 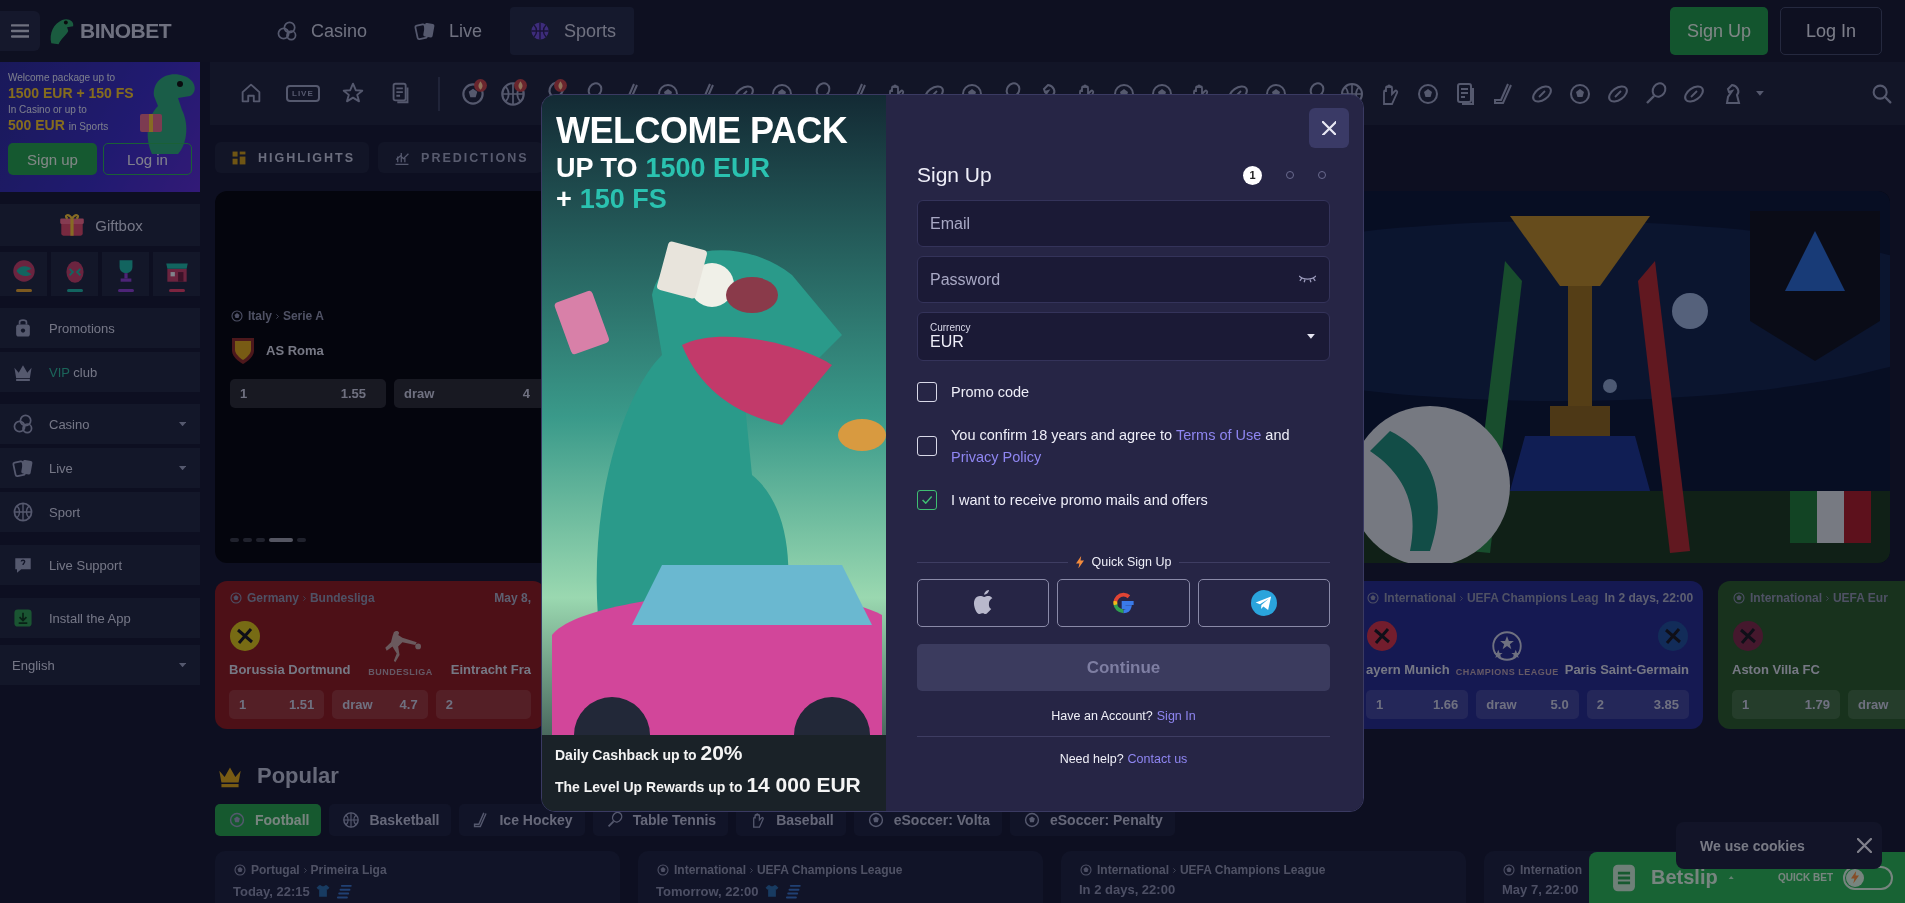 I want to click on contact-link: Contact us, so click(x=1157, y=759).